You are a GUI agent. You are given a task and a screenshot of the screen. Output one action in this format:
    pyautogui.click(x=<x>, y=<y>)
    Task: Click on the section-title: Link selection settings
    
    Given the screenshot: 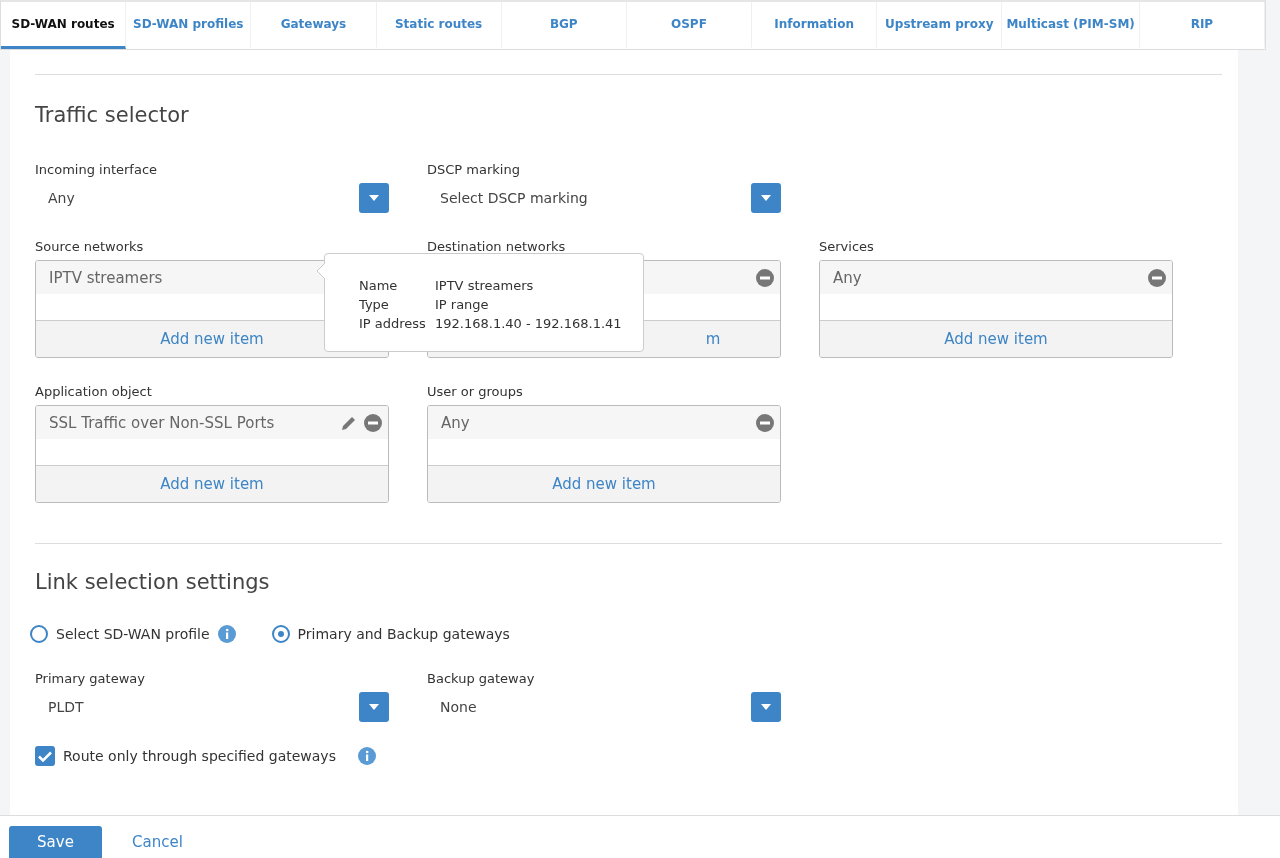 What is the action you would take?
    pyautogui.click(x=153, y=582)
    